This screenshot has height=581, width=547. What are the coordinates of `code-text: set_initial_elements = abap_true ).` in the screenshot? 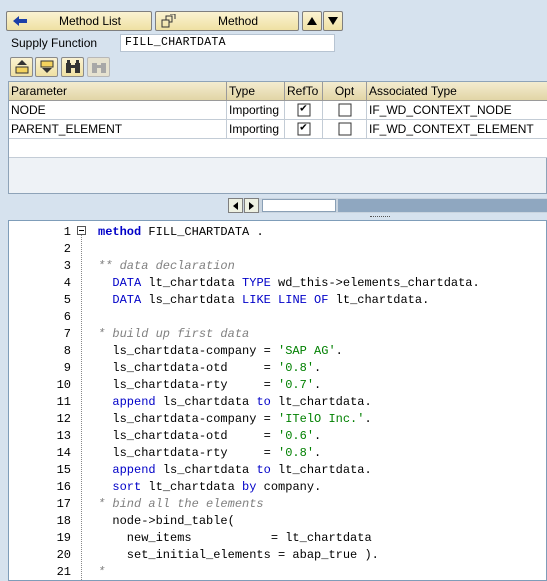 It's located at (238, 555).